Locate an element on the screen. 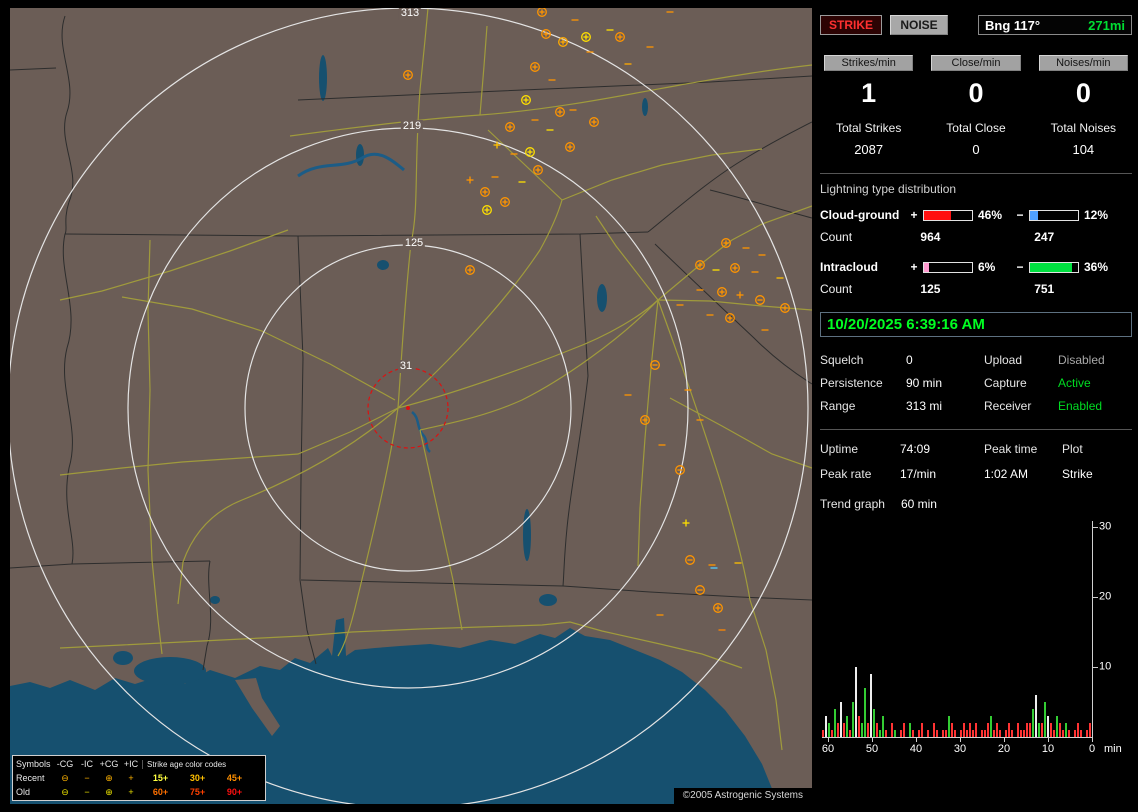 Image resolution: width=1138 pixels, height=812 pixels. count-label: Count is located at coordinates (836, 237).